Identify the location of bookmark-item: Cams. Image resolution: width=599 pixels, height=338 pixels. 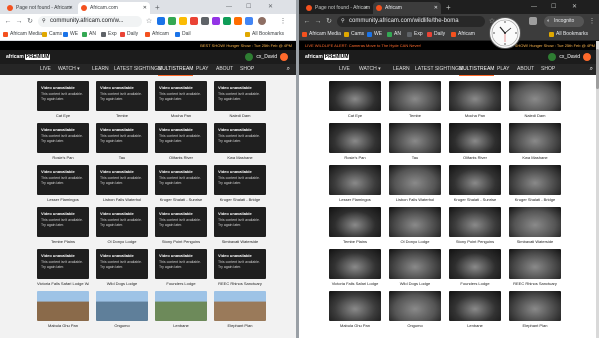
(52, 34).